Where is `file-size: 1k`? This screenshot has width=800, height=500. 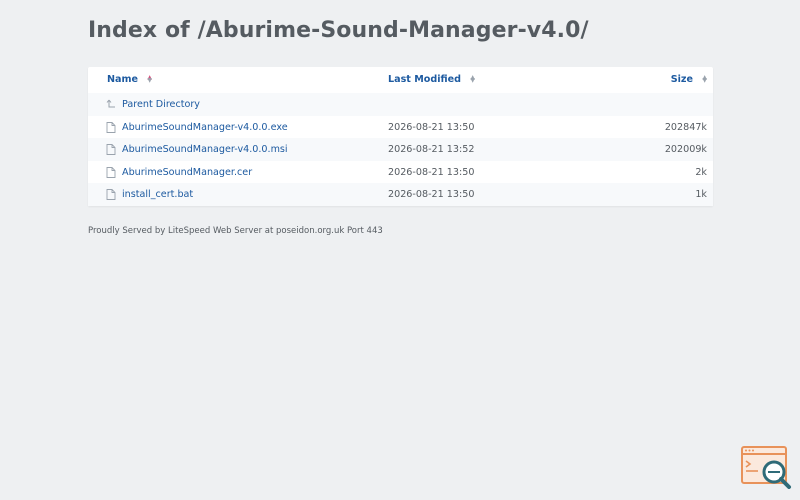 file-size: 1k is located at coordinates (701, 194).